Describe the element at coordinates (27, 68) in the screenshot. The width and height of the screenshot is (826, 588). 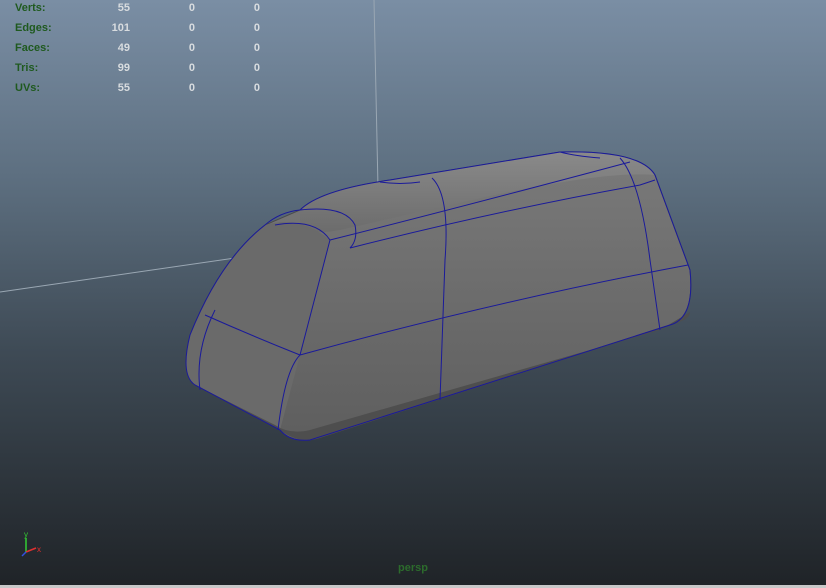
I see `hud-label: Tris:` at that location.